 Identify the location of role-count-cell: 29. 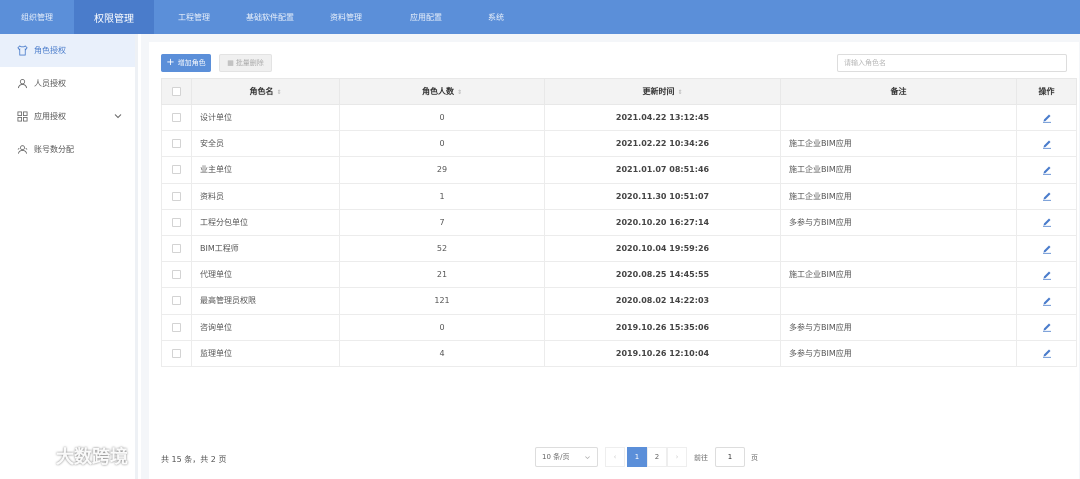
(442, 170).